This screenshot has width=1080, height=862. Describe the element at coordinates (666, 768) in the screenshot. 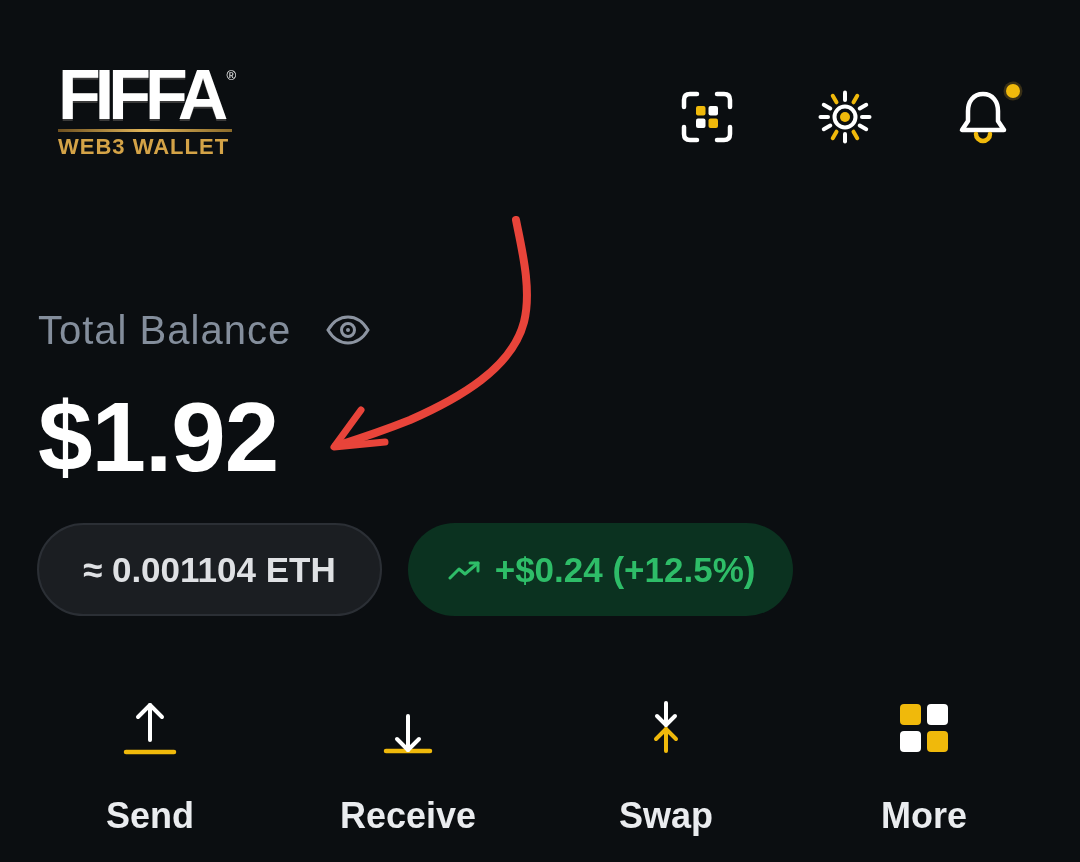

I see `quick-action-button: Swap` at that location.